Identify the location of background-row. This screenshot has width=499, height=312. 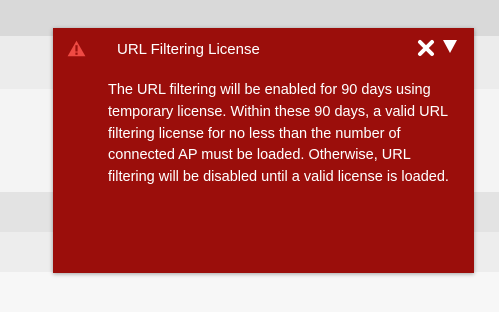
(249, 292).